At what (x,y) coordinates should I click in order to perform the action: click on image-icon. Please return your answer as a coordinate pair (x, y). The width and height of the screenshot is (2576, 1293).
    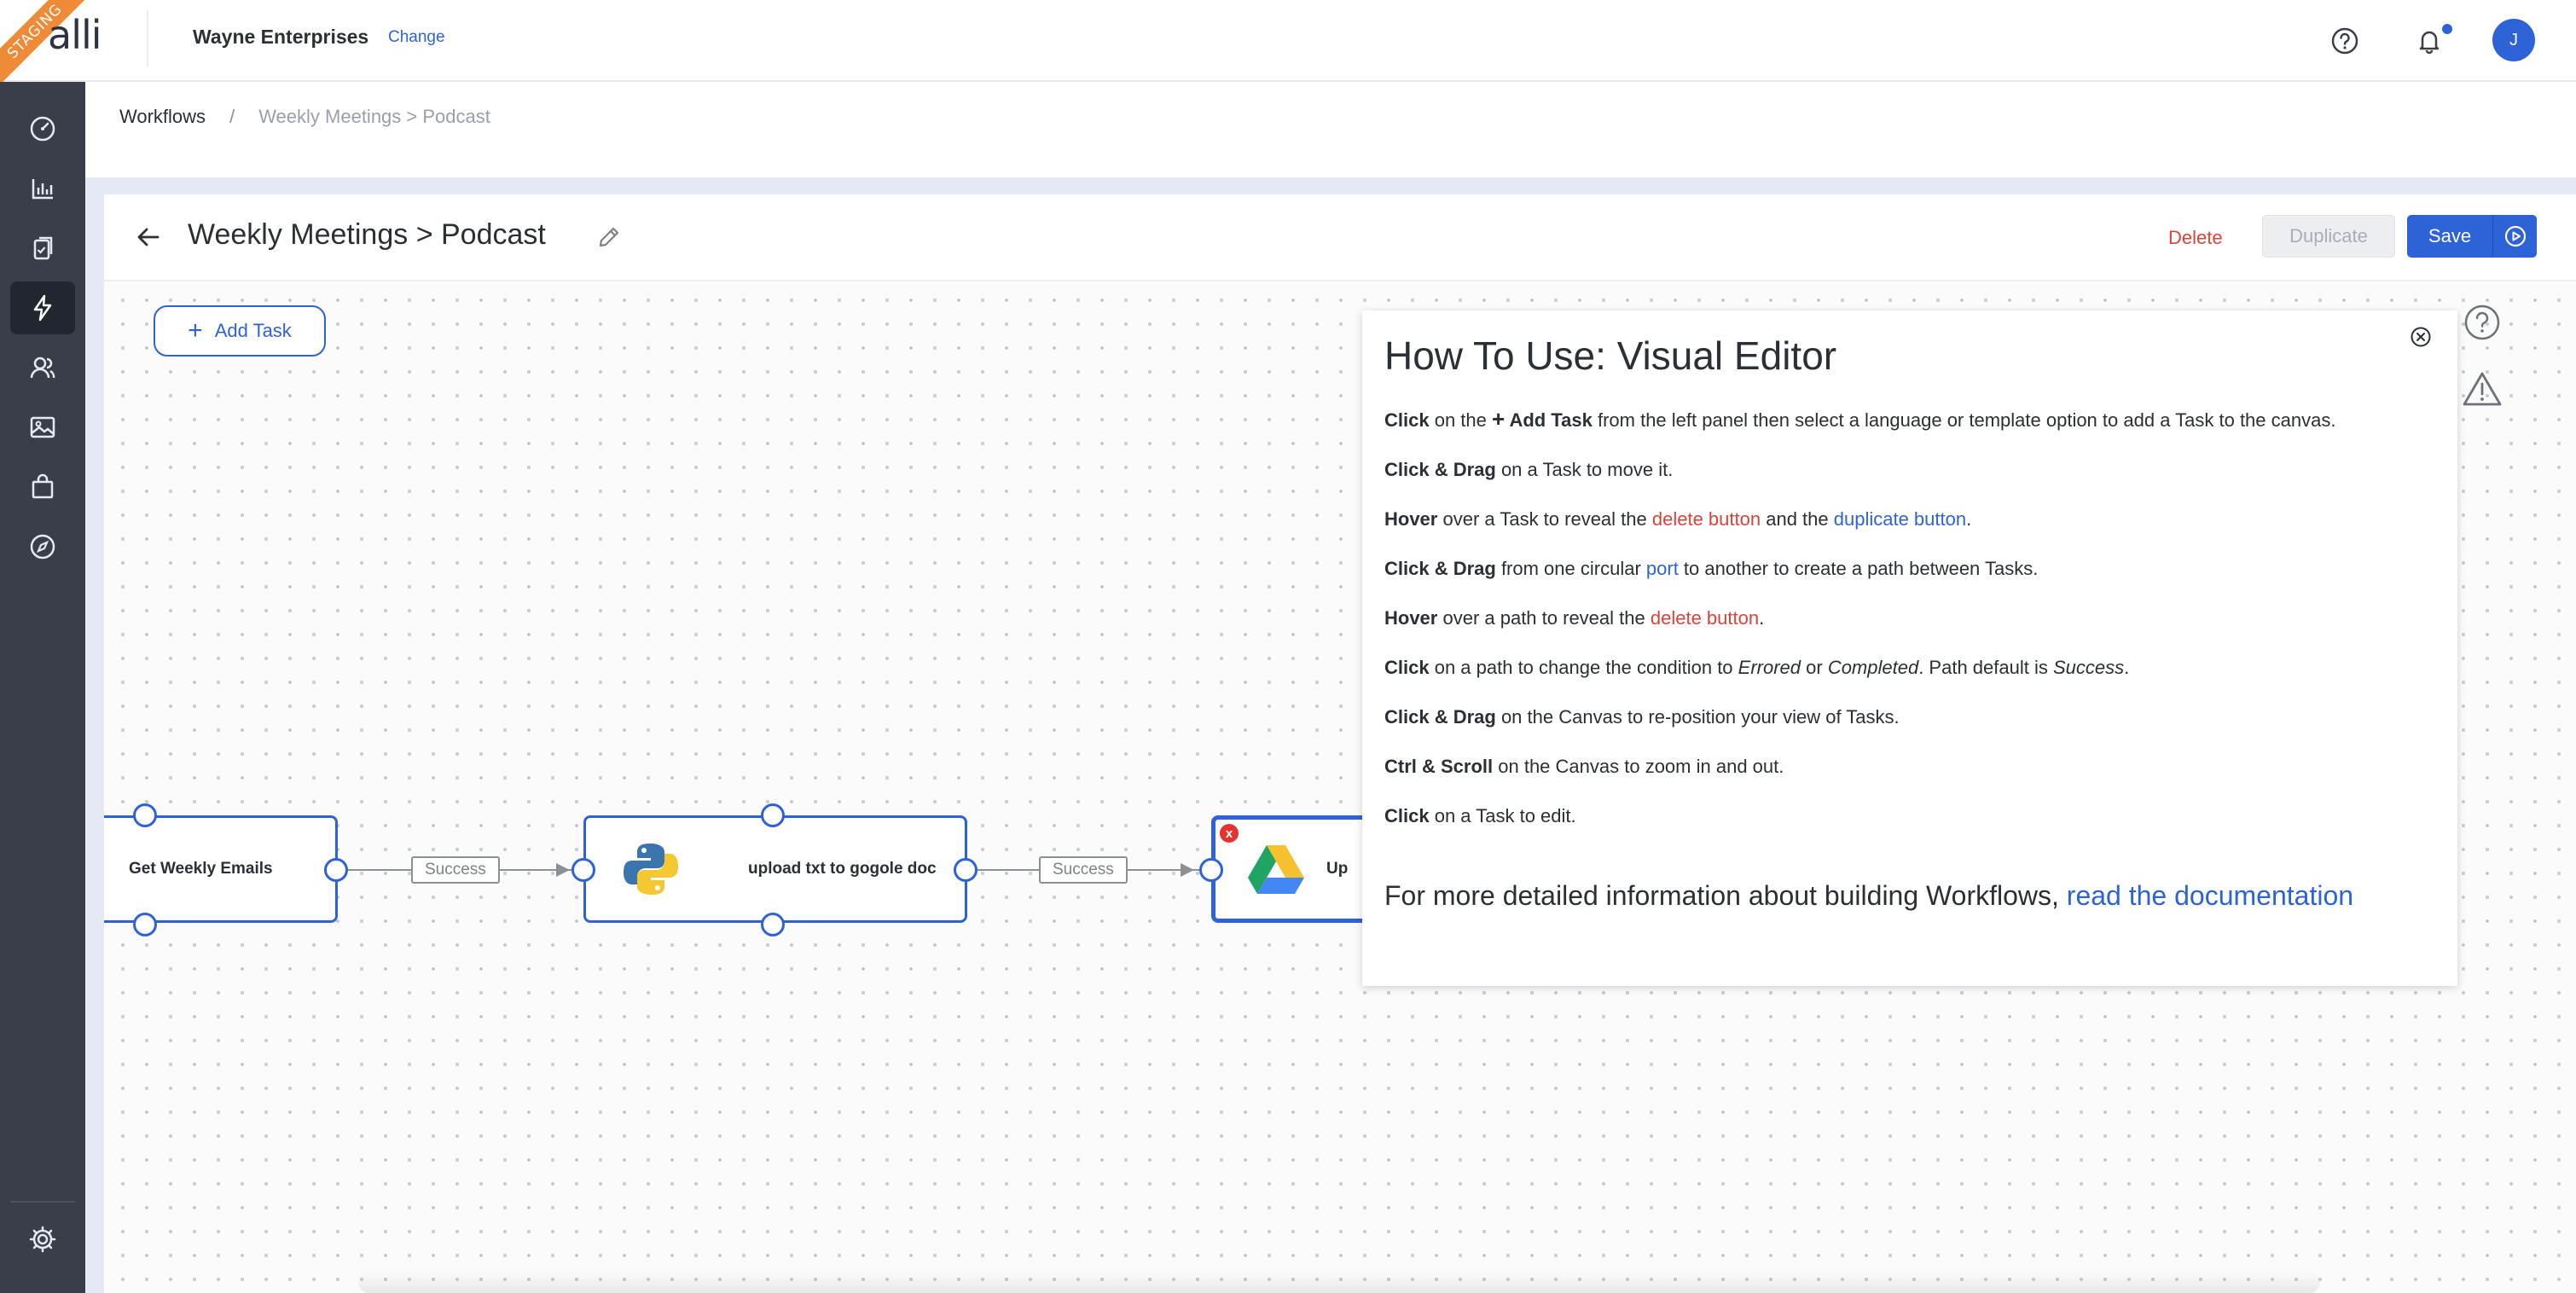
    Looking at the image, I should click on (42, 428).